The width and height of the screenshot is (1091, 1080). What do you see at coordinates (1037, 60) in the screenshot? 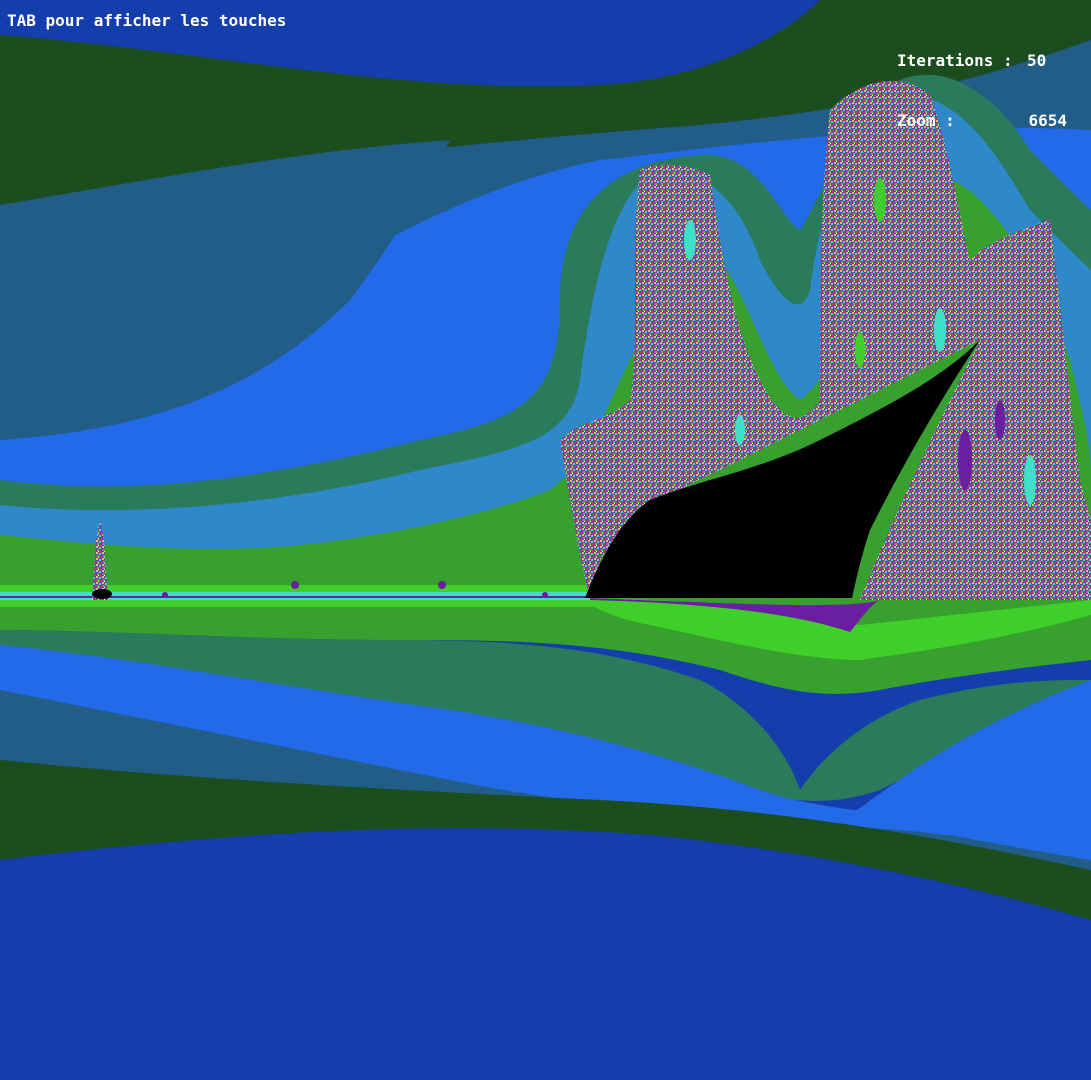
I see `iterations-value: 50` at bounding box center [1037, 60].